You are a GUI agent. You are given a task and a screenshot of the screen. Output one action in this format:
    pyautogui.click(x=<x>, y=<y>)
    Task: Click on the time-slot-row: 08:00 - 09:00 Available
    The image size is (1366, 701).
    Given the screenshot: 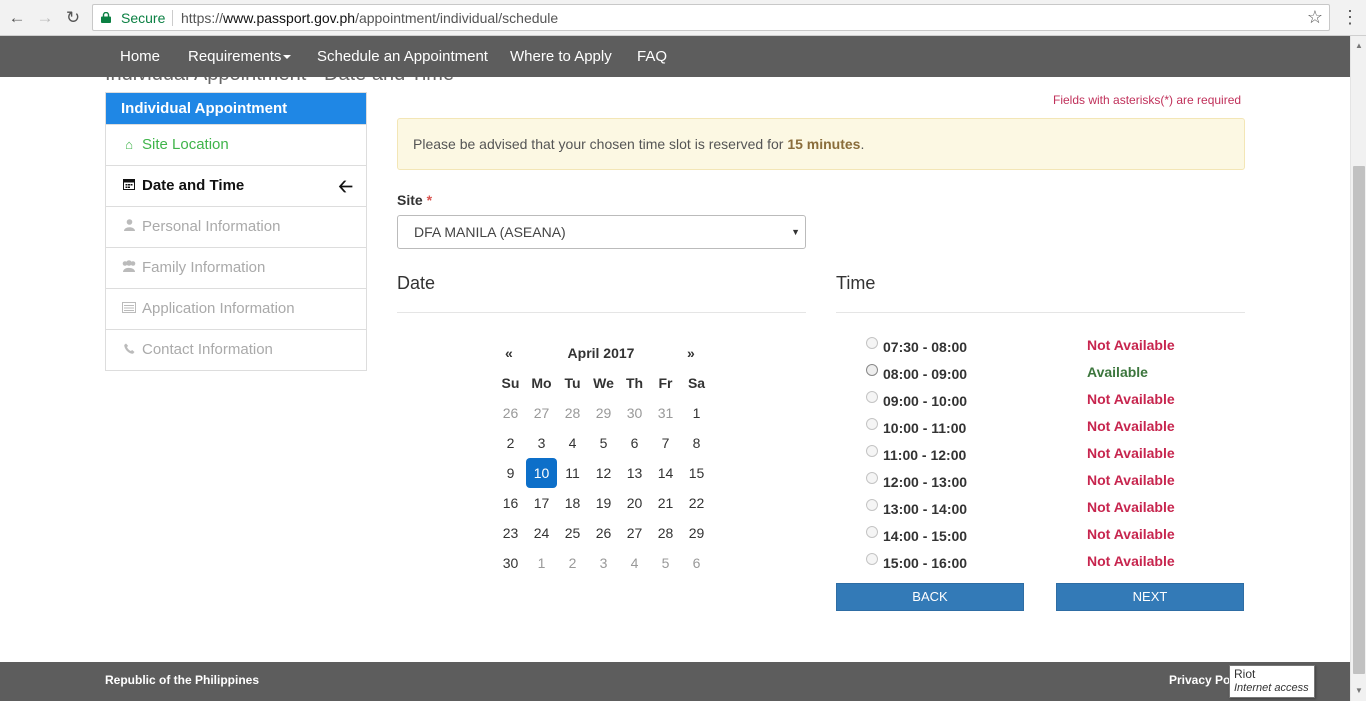 What is the action you would take?
    pyautogui.click(x=1035, y=374)
    